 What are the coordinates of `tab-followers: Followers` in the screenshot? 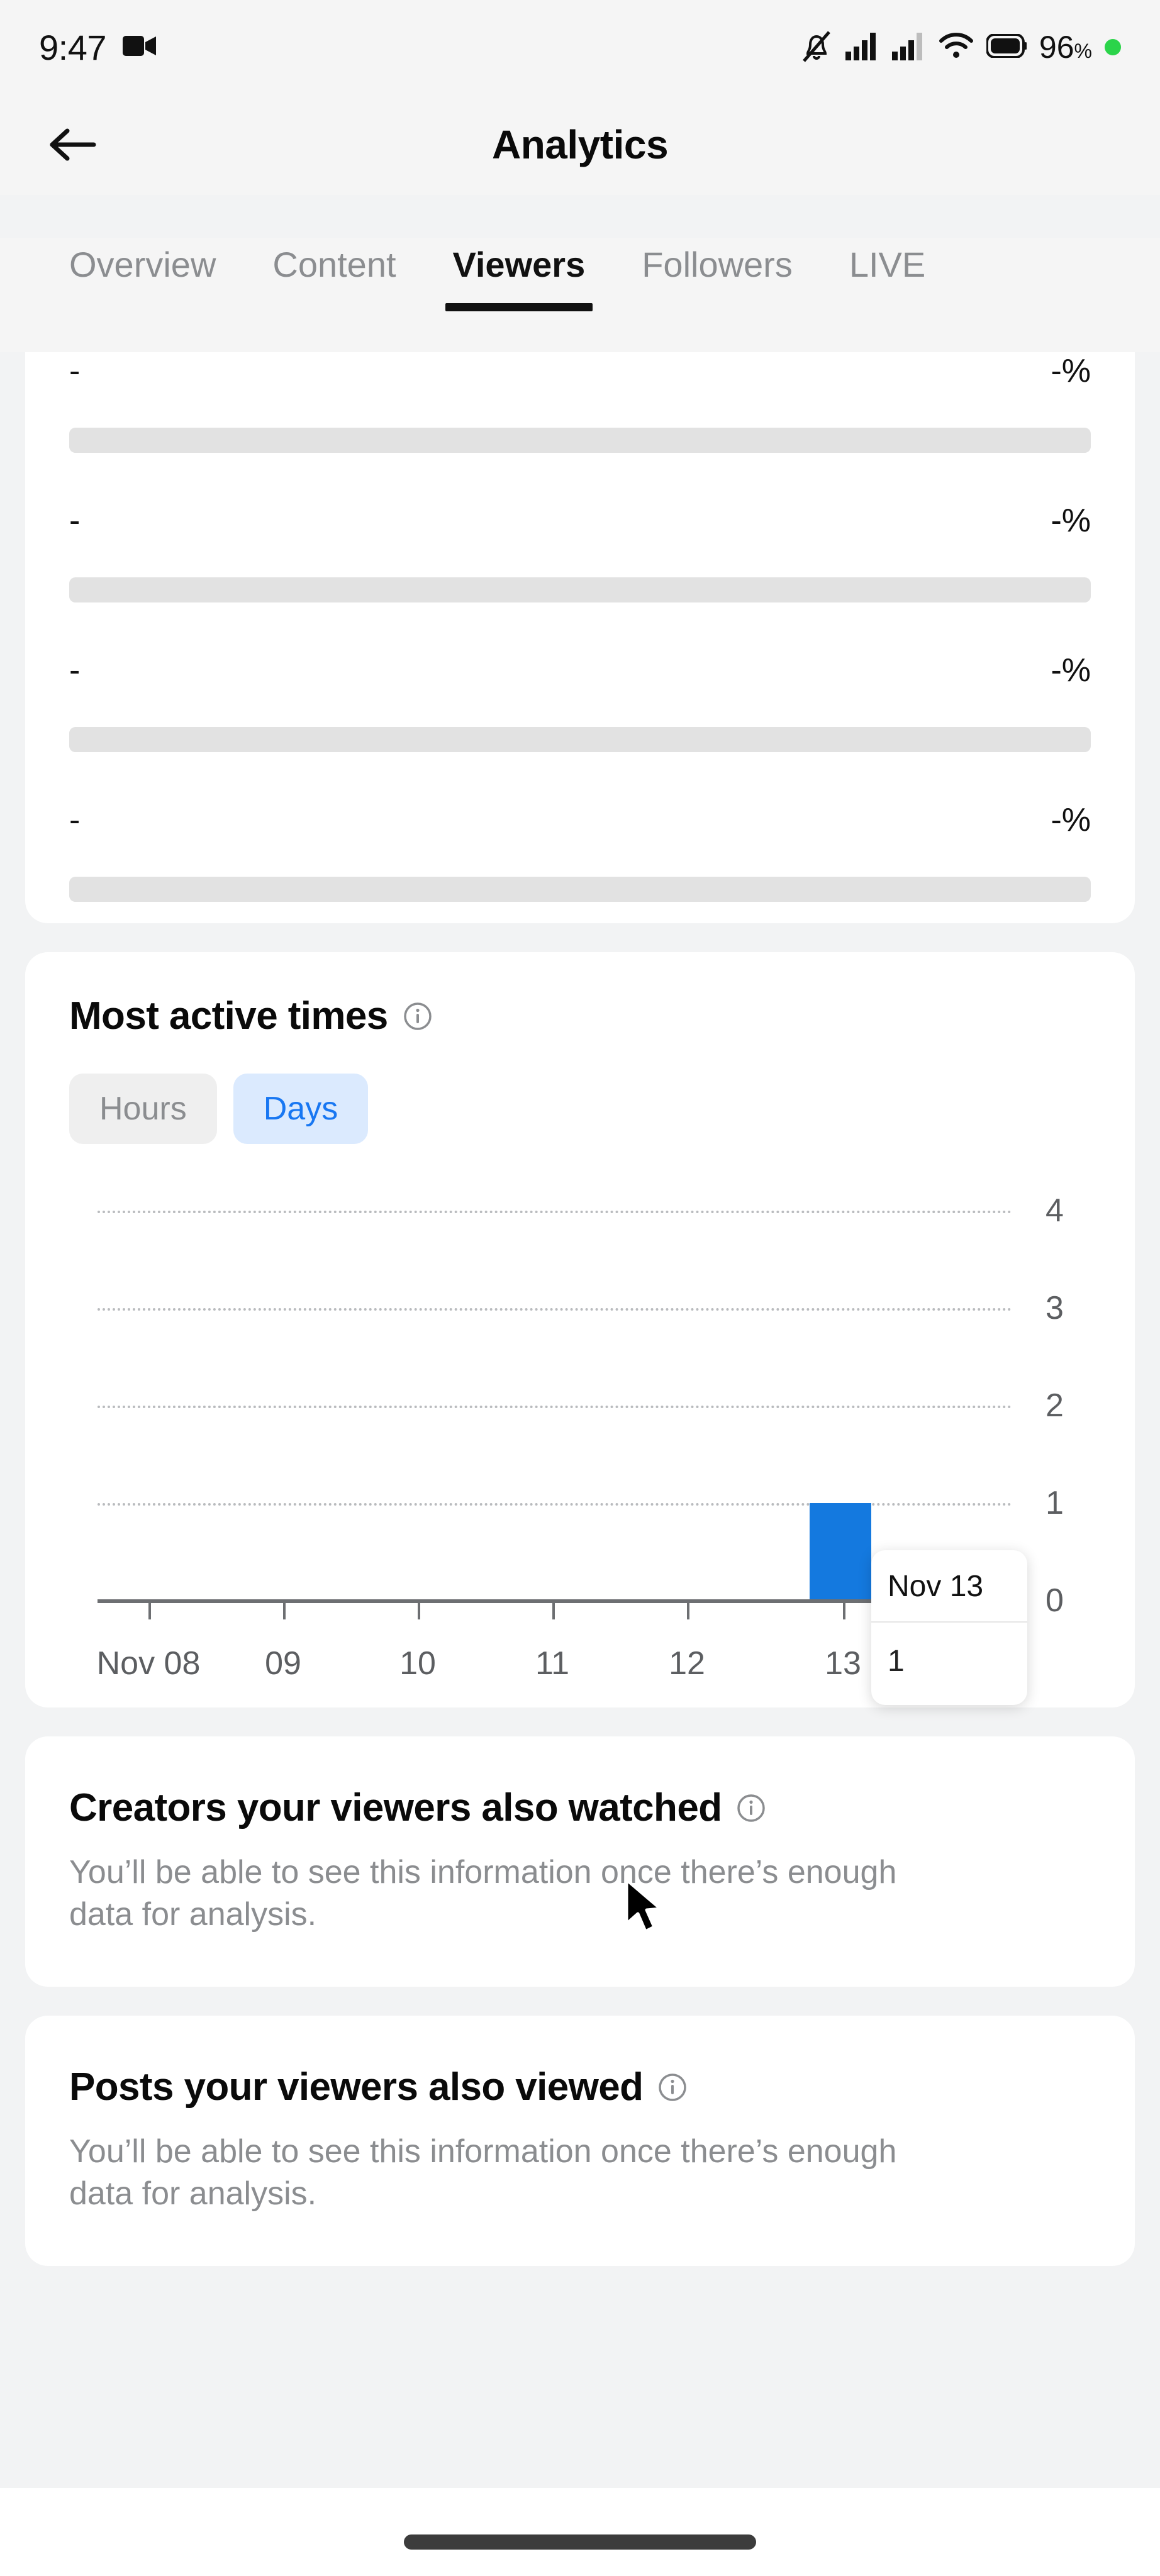 It's located at (717, 274).